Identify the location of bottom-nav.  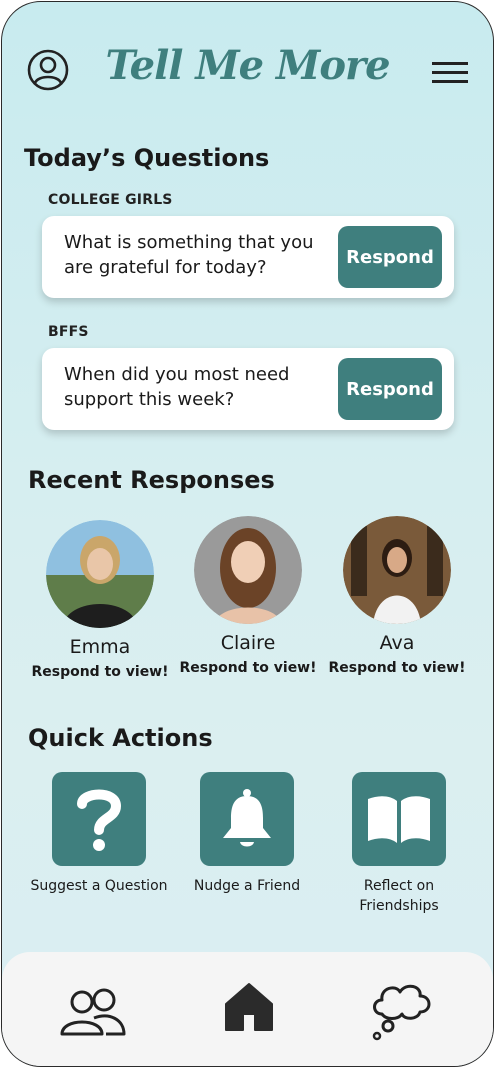
(247, 1009).